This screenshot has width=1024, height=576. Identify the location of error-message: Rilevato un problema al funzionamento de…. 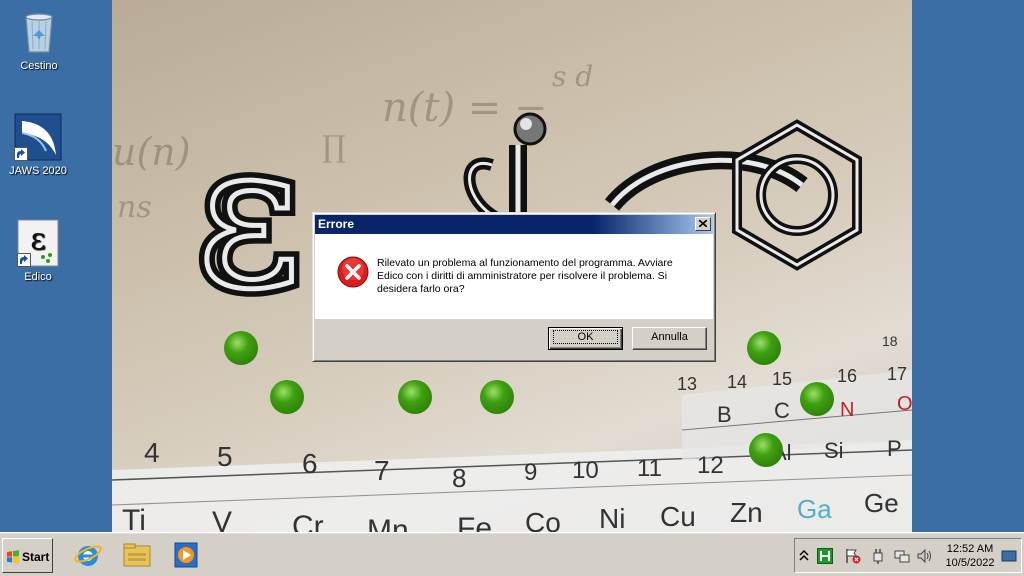
(525, 276).